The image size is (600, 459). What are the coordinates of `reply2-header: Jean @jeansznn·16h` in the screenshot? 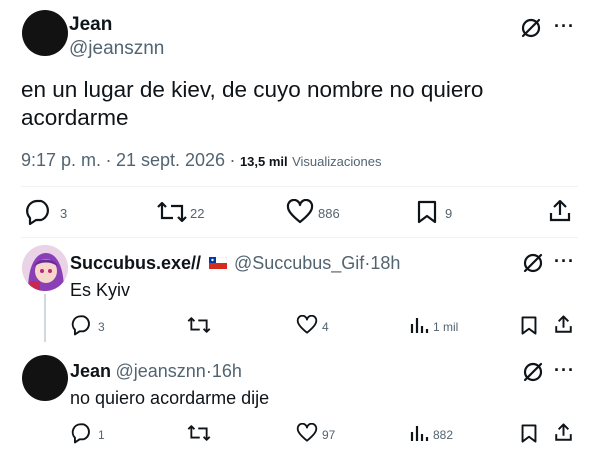 It's located at (156, 371).